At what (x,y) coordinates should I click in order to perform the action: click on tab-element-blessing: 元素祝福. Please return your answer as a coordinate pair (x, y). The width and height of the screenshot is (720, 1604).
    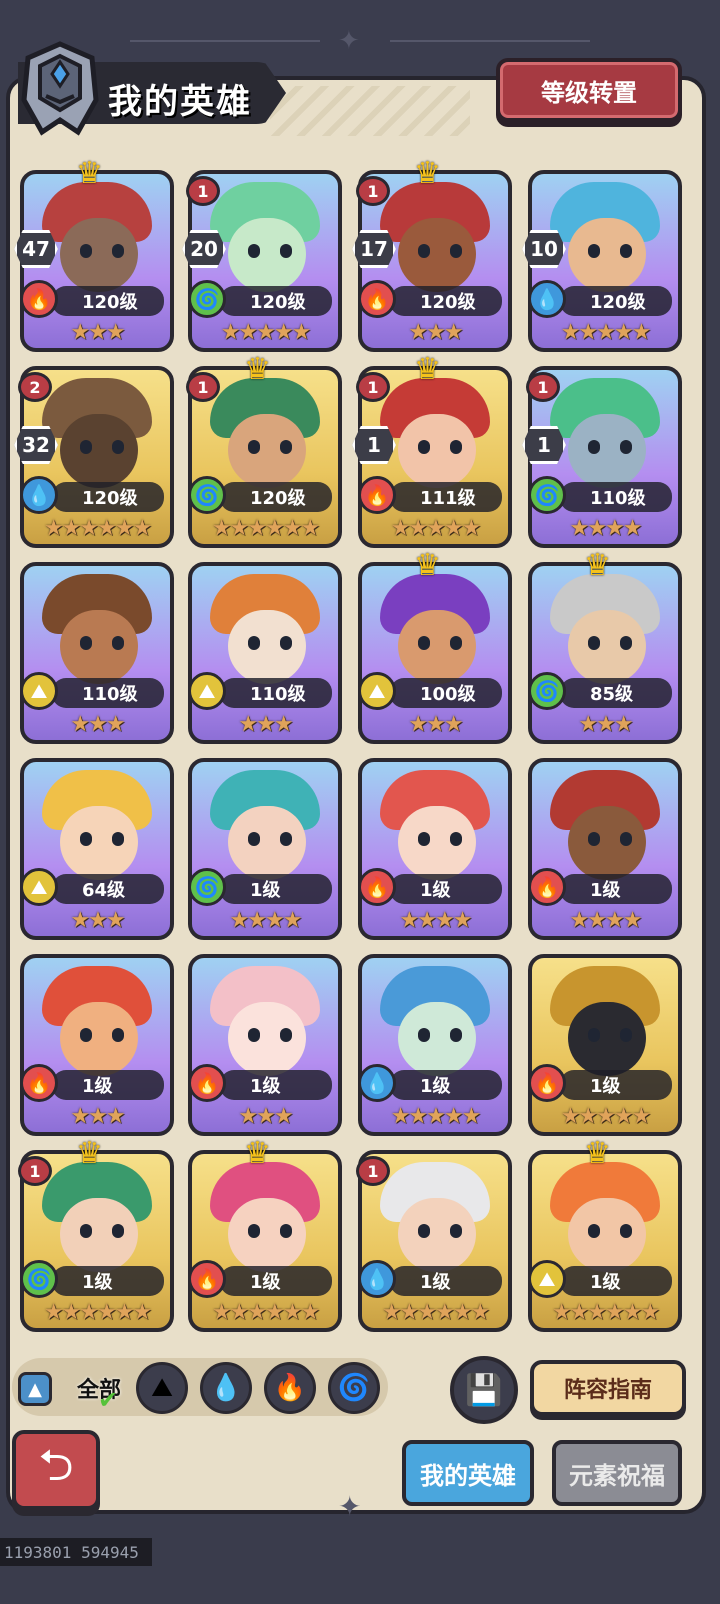
    Looking at the image, I should click on (617, 1473).